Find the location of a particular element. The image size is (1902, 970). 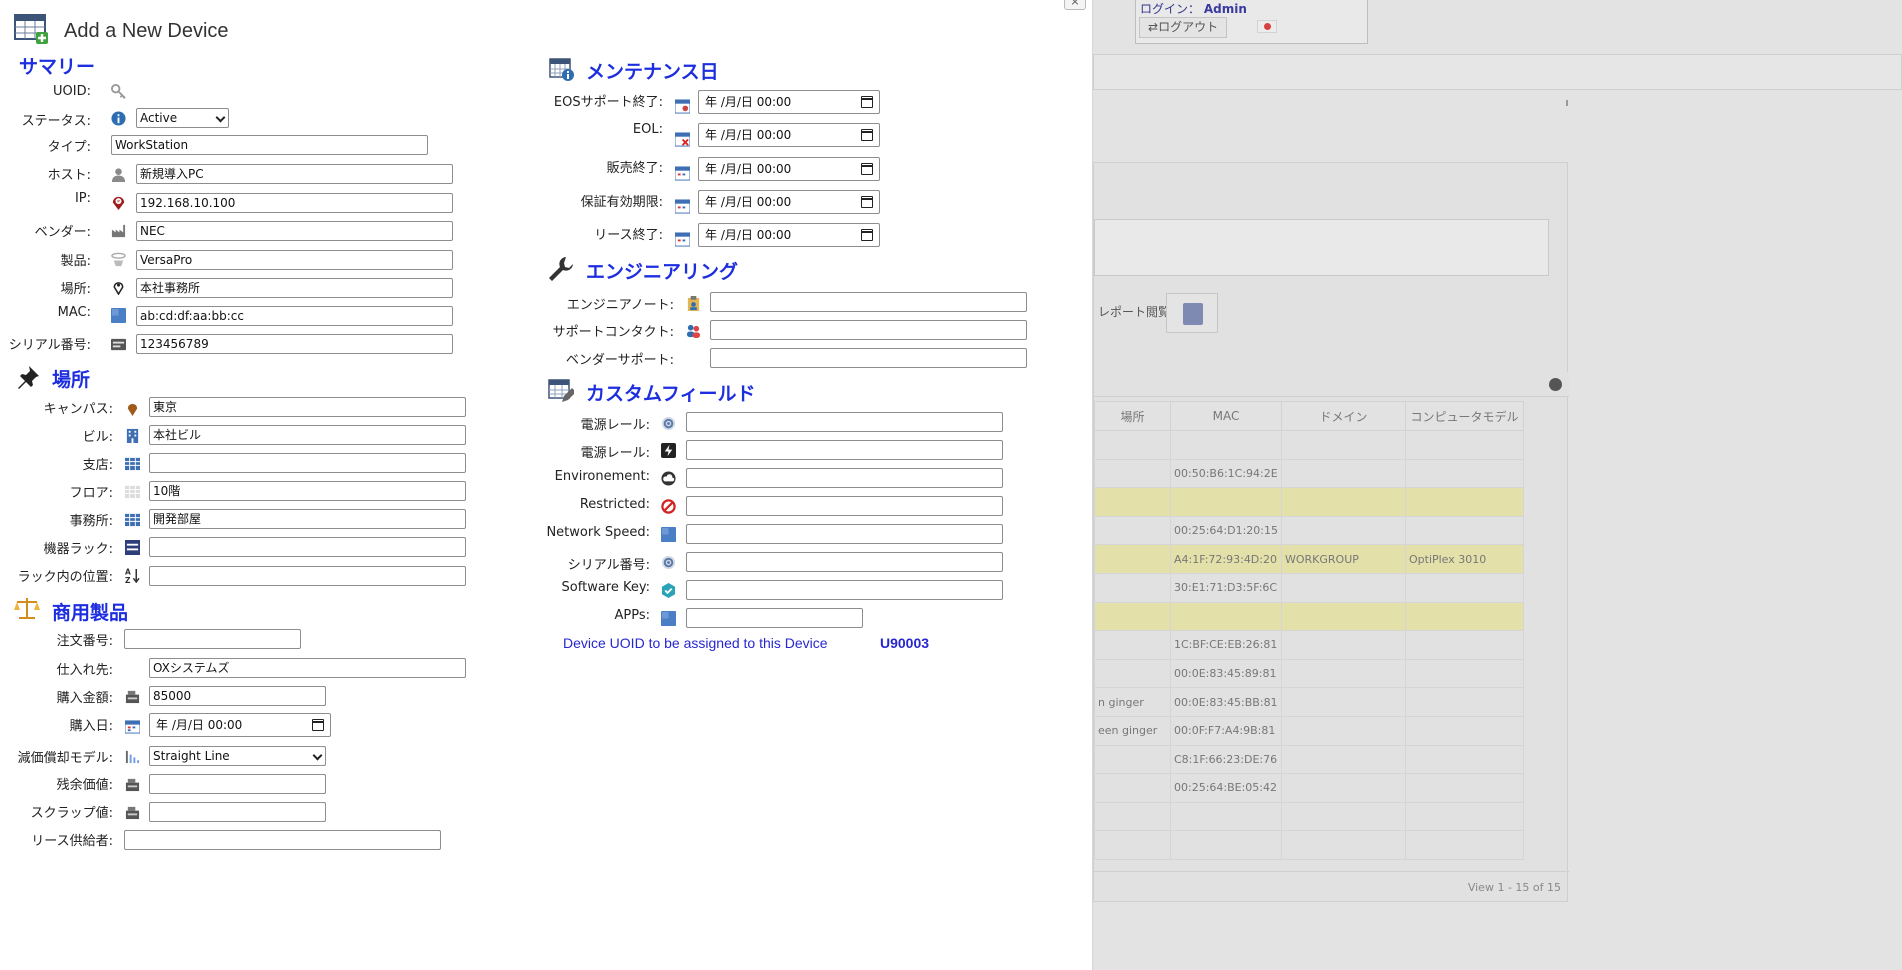

end-of-sale-label: 販売終了: is located at coordinates (634, 168).